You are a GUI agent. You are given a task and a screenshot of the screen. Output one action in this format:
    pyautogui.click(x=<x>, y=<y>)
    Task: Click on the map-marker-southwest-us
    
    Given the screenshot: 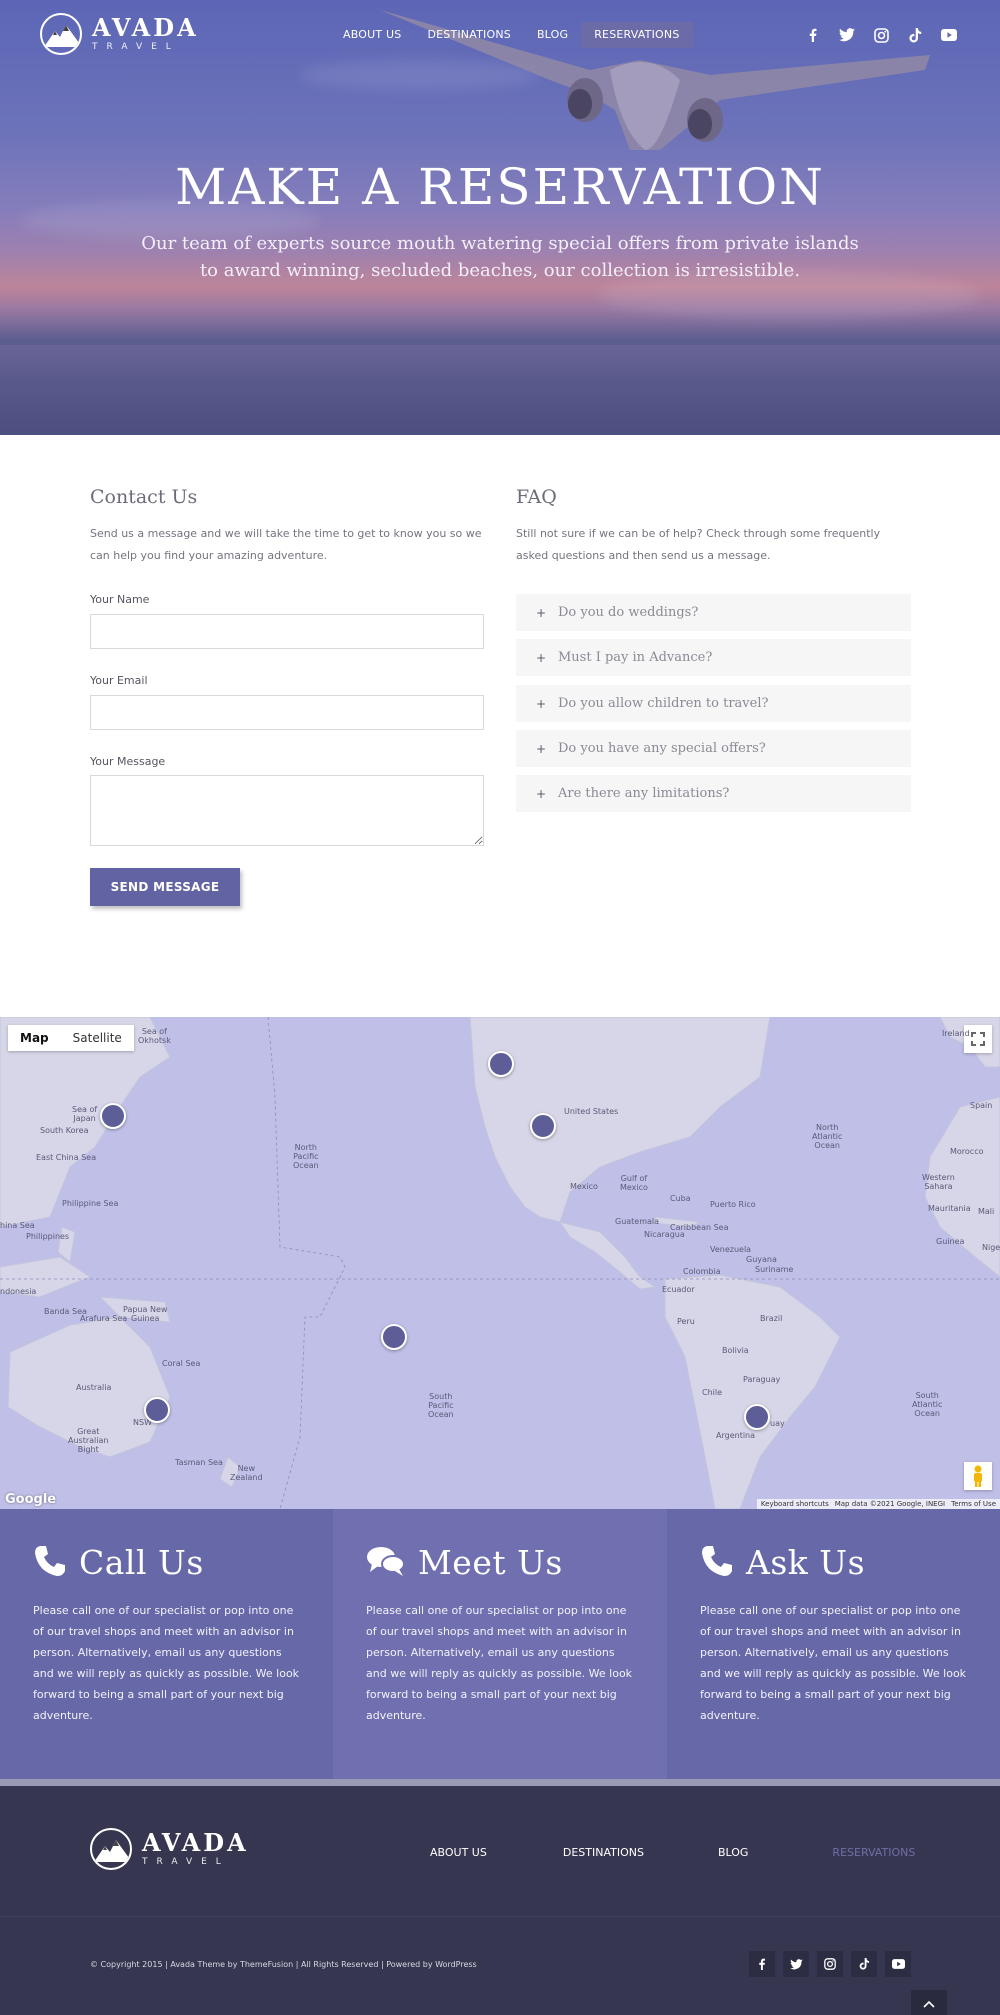 What is the action you would take?
    pyautogui.click(x=543, y=1126)
    